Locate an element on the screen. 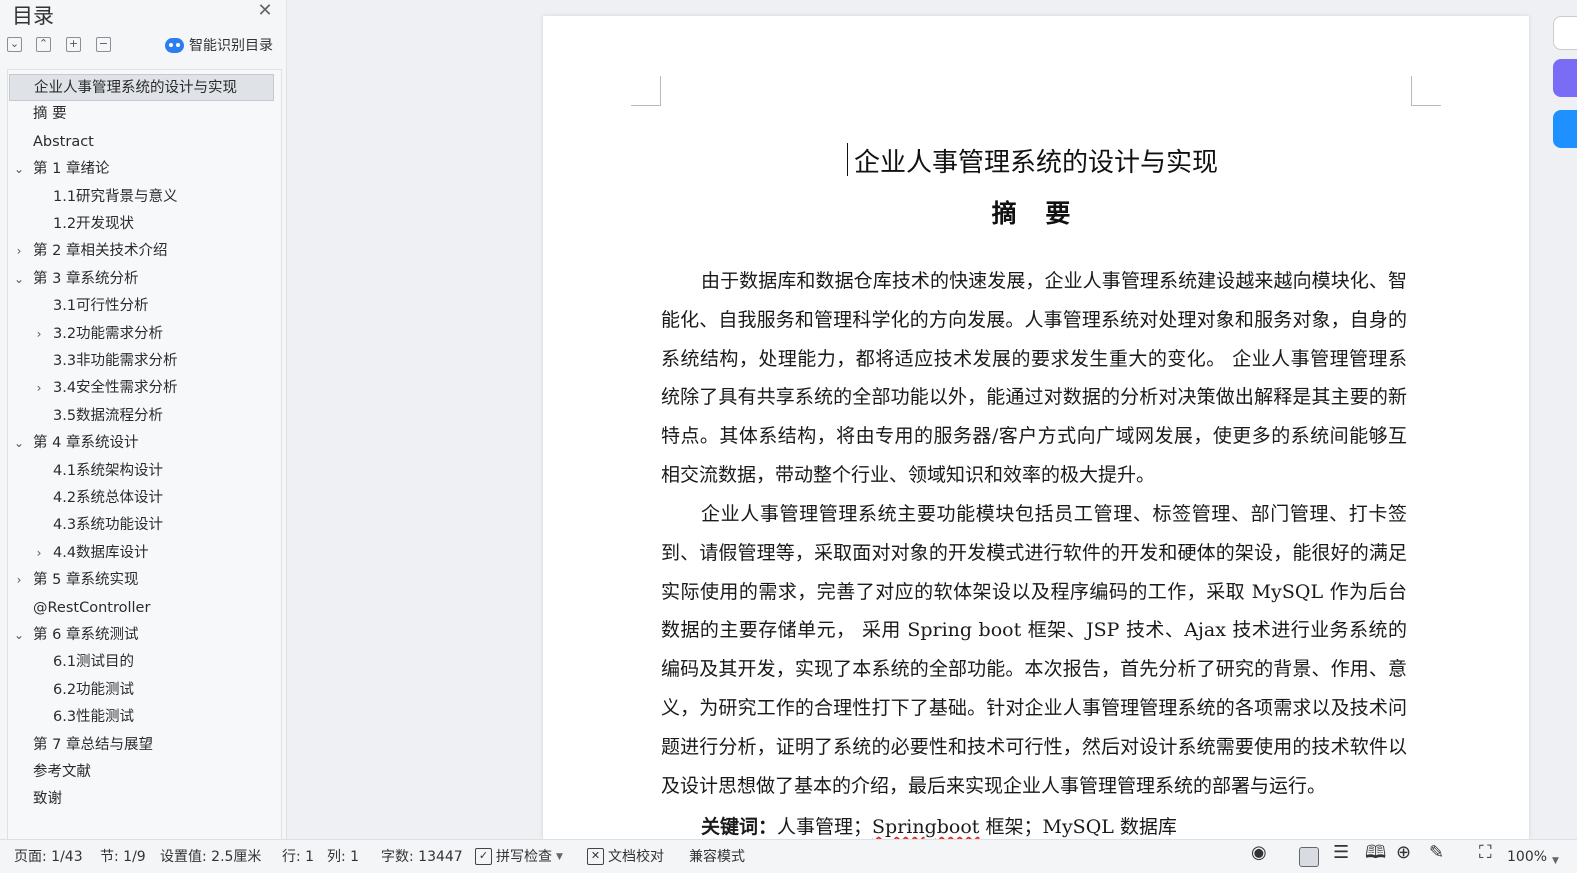 This screenshot has height=873, width=1577. add-level-icon: + is located at coordinates (73, 44).